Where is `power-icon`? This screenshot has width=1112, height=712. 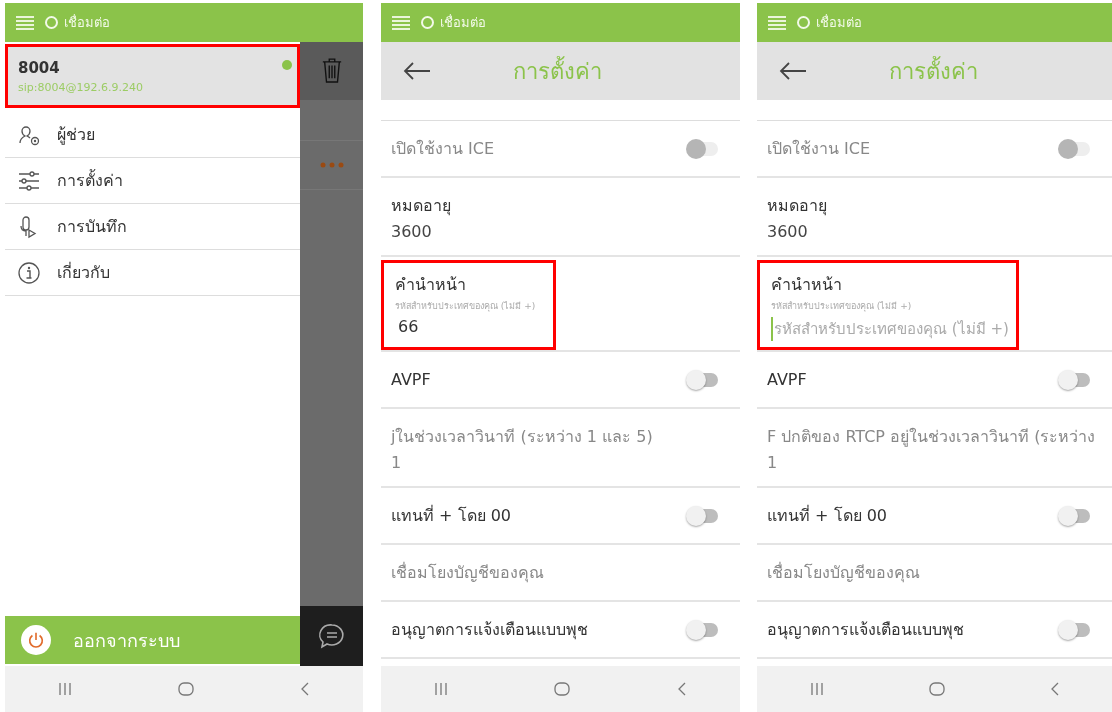 power-icon is located at coordinates (36, 640).